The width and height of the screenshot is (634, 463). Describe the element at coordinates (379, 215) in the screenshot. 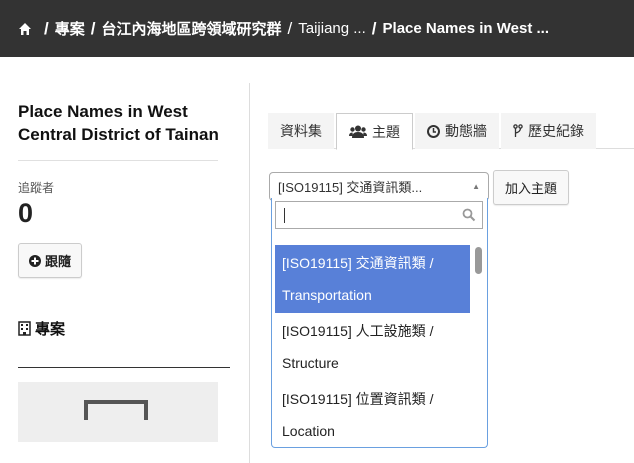

I see `topic-search-input` at that location.